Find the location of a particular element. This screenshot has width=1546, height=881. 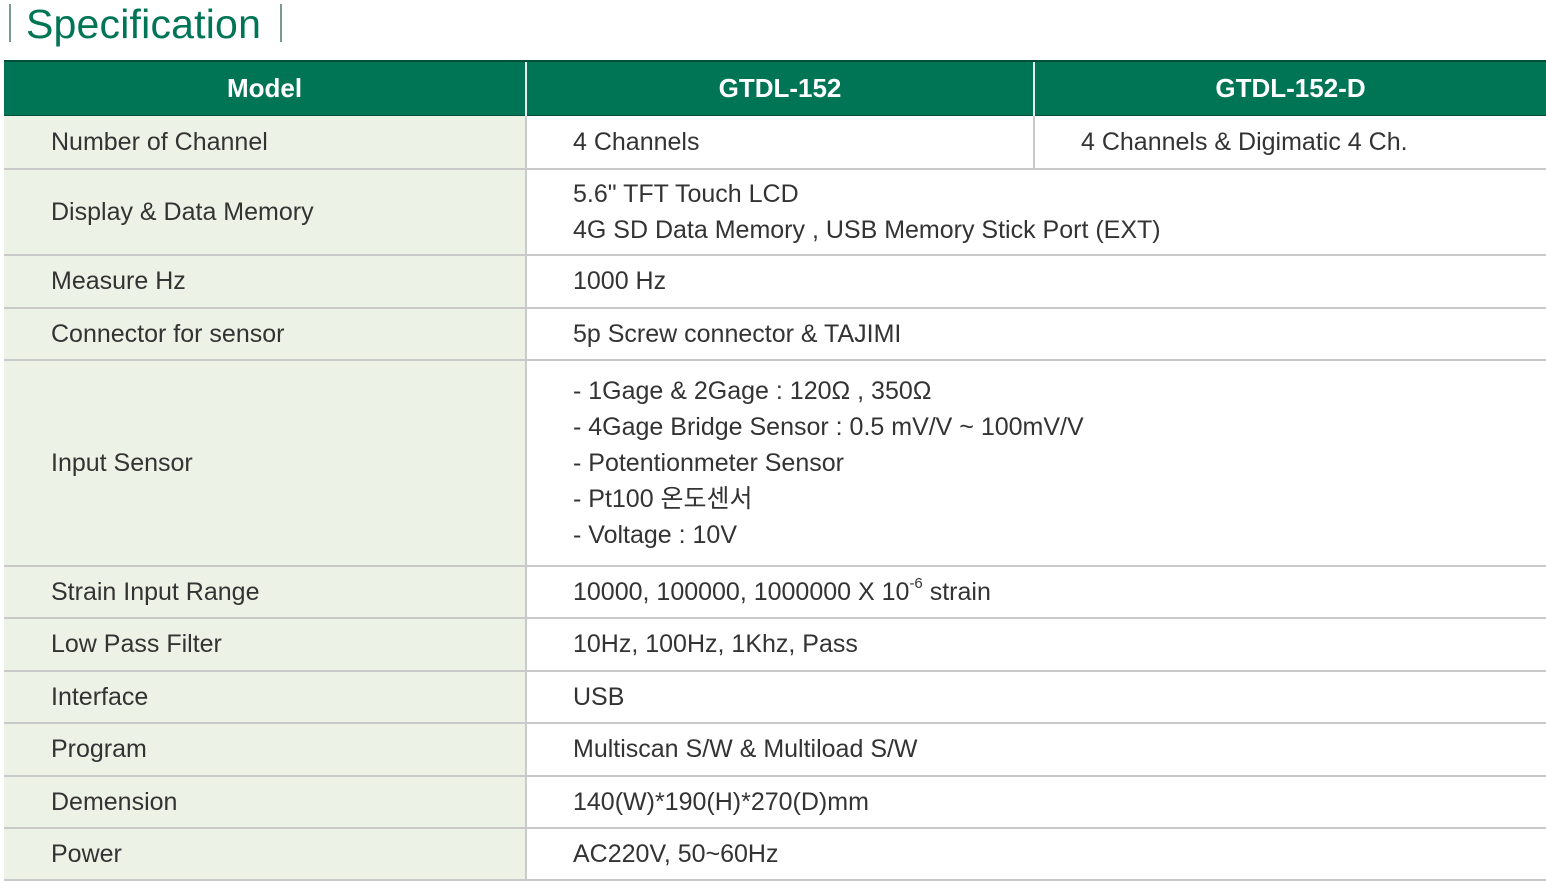

row-measure-hz: Measure Hz 1000 Hz is located at coordinates (775, 281).